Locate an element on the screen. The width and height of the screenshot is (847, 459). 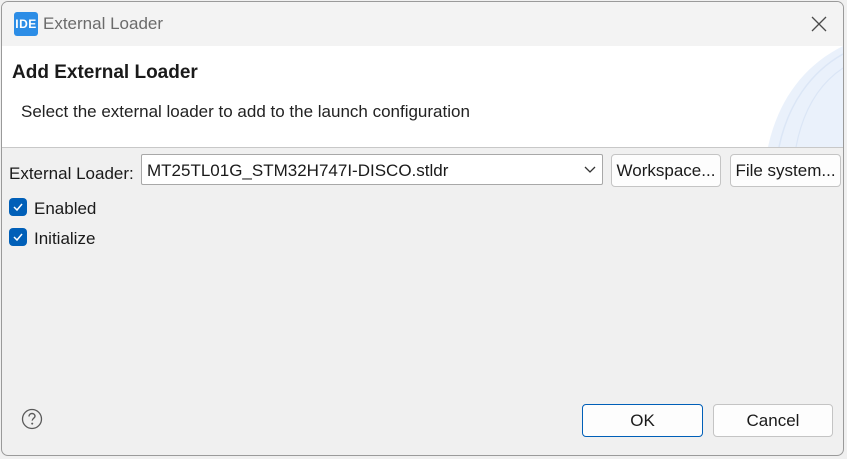
external-loader-combo: MT25TL01G_STM32H747I-DISCO.stldr is located at coordinates (372, 169).